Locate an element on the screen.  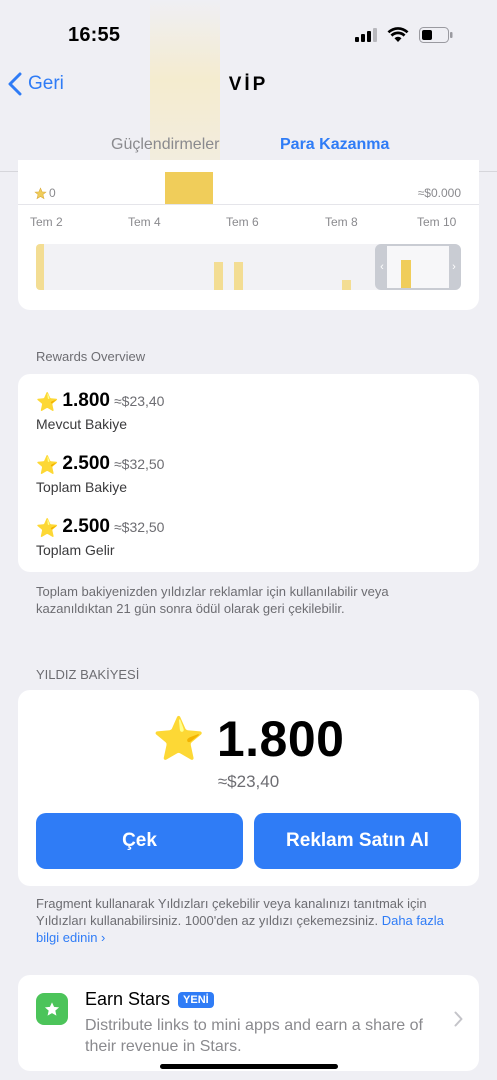
earn-stars-title-row: Earn Stars YENİ is located at coordinates (149, 999).